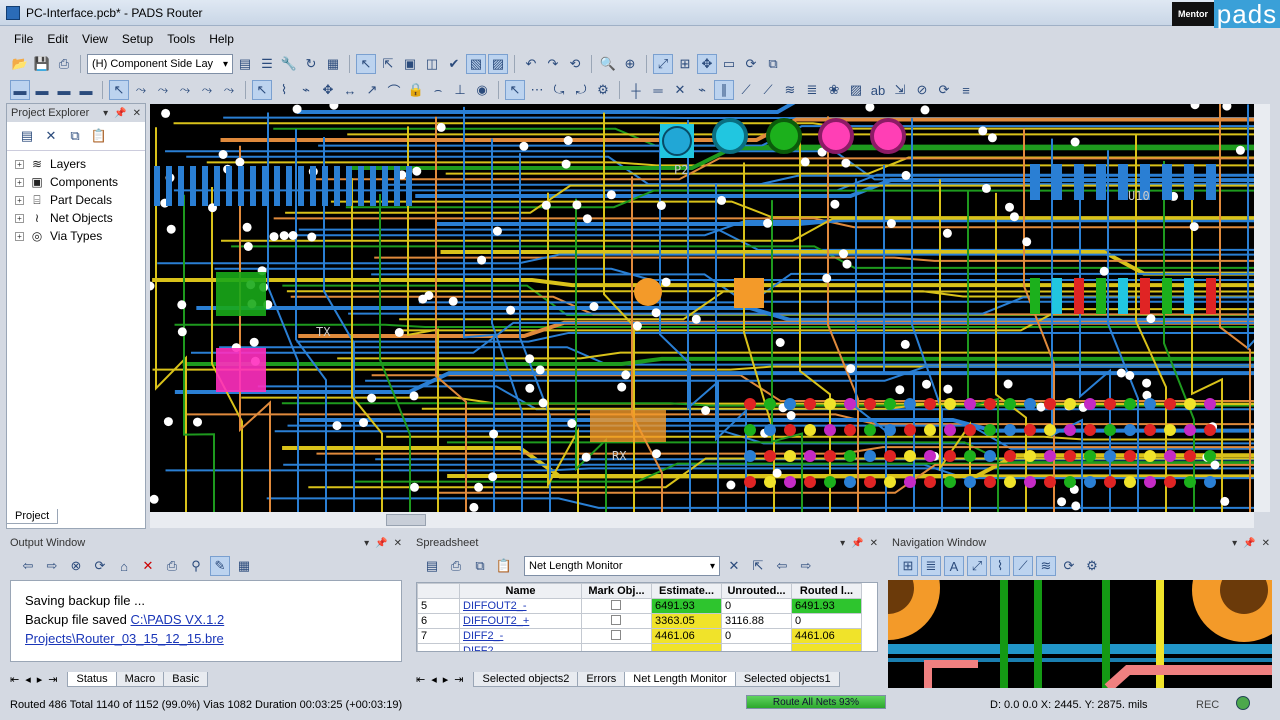 This screenshot has width=1280, height=720. Describe the element at coordinates (966, 90) in the screenshot. I see `layer-toggle-icon: ≡` at that location.